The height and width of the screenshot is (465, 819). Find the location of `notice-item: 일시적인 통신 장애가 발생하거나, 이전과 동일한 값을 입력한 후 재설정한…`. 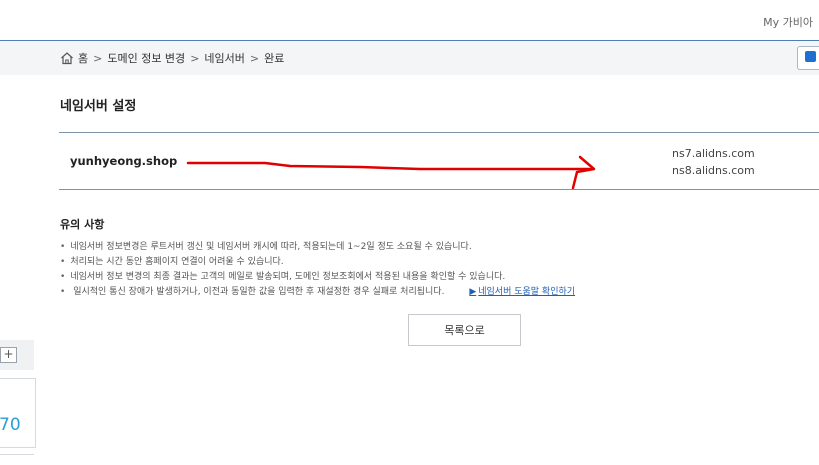

notice-item: 일시적인 통신 장애가 발생하거나, 이전과 동일한 값을 입력한 후 재설정한… is located at coordinates (317, 292).